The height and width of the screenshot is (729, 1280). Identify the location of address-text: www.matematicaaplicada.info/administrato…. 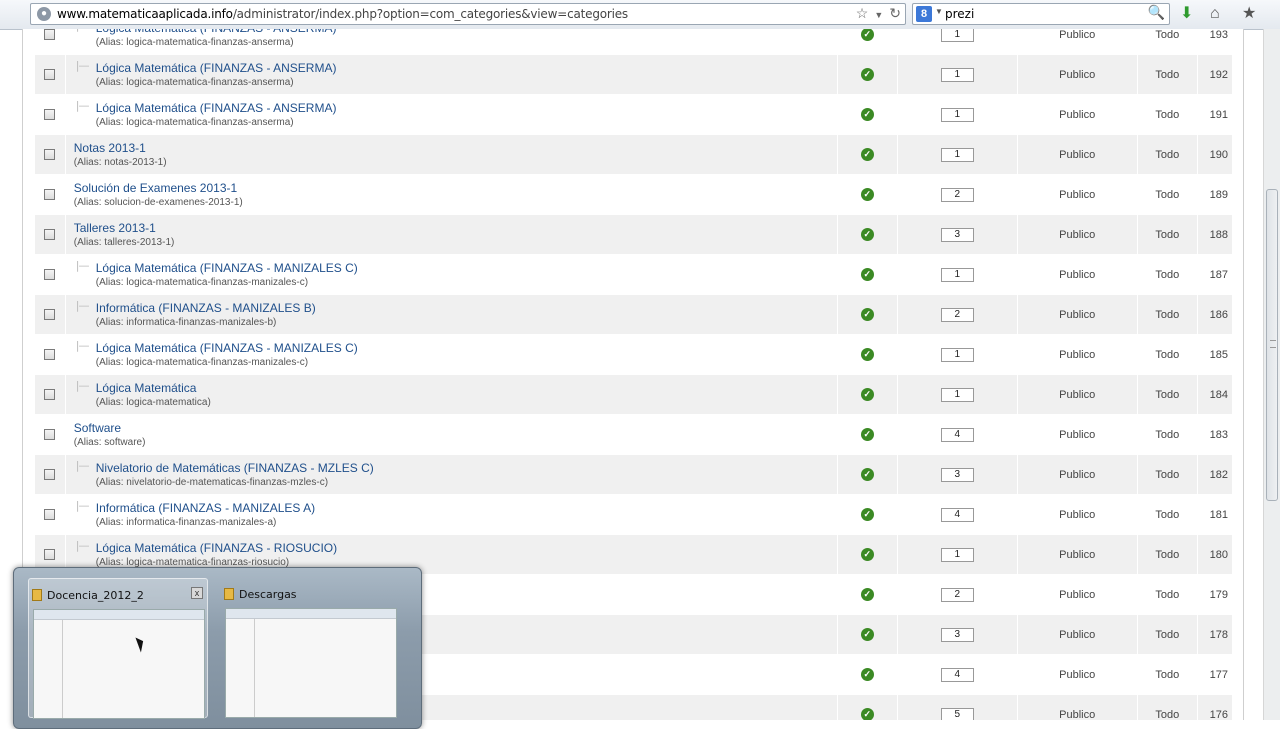
(342, 14).